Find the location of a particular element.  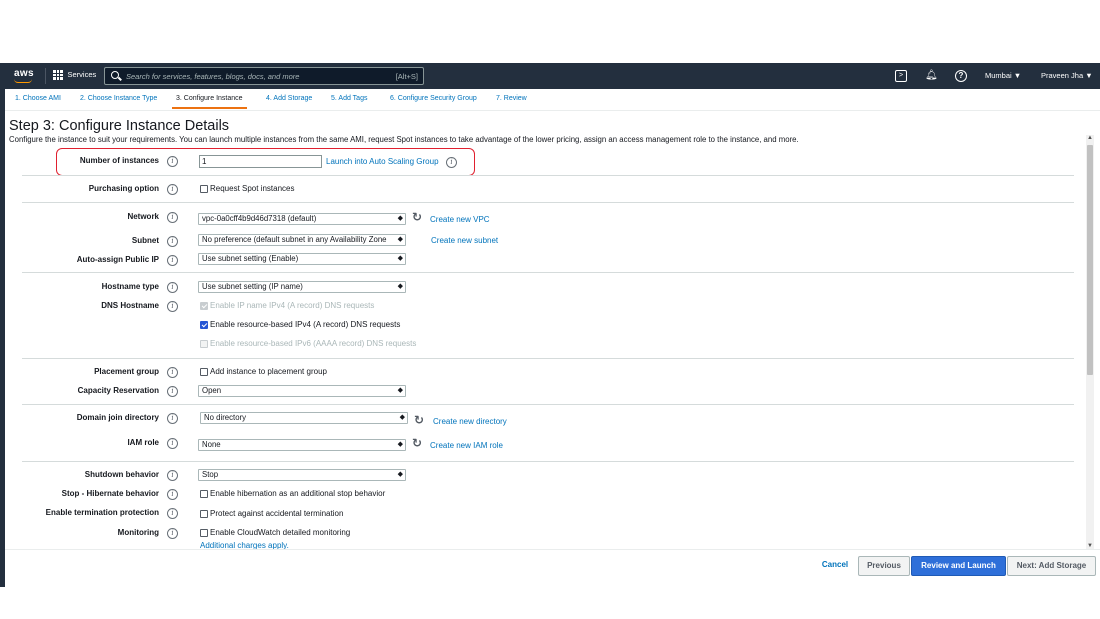

aws-logo: aws is located at coordinates (24, 75).